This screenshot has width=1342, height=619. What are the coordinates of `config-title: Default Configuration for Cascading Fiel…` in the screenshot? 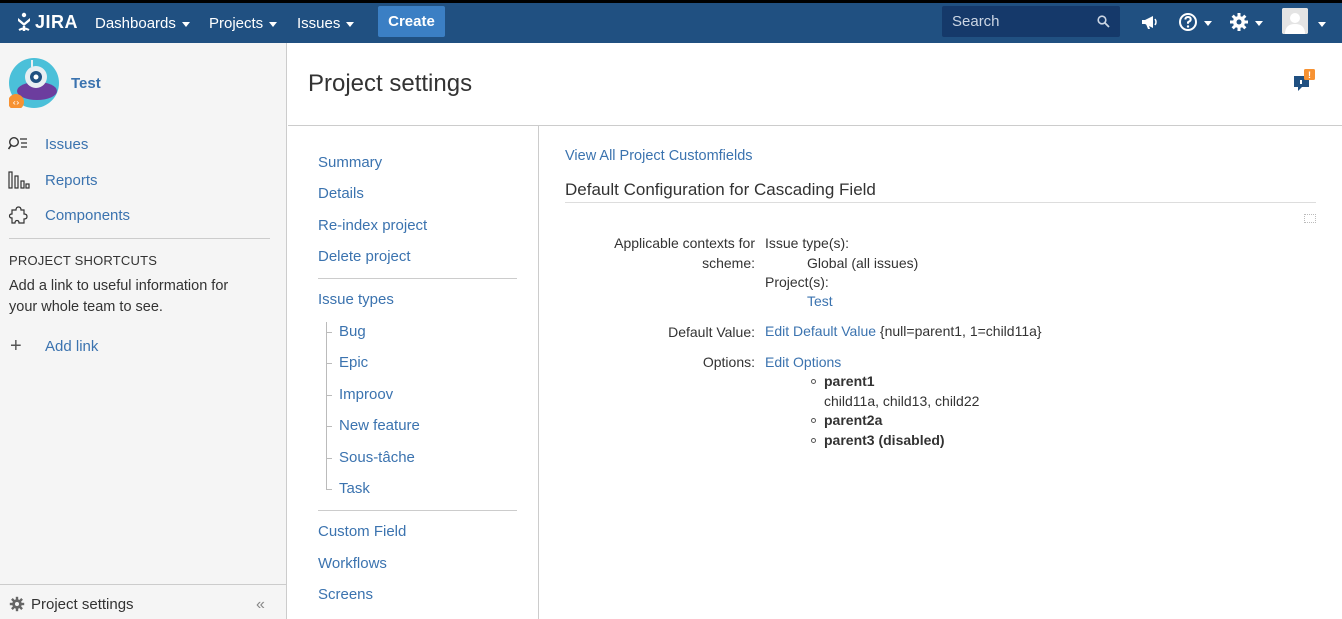 It's located at (720, 189).